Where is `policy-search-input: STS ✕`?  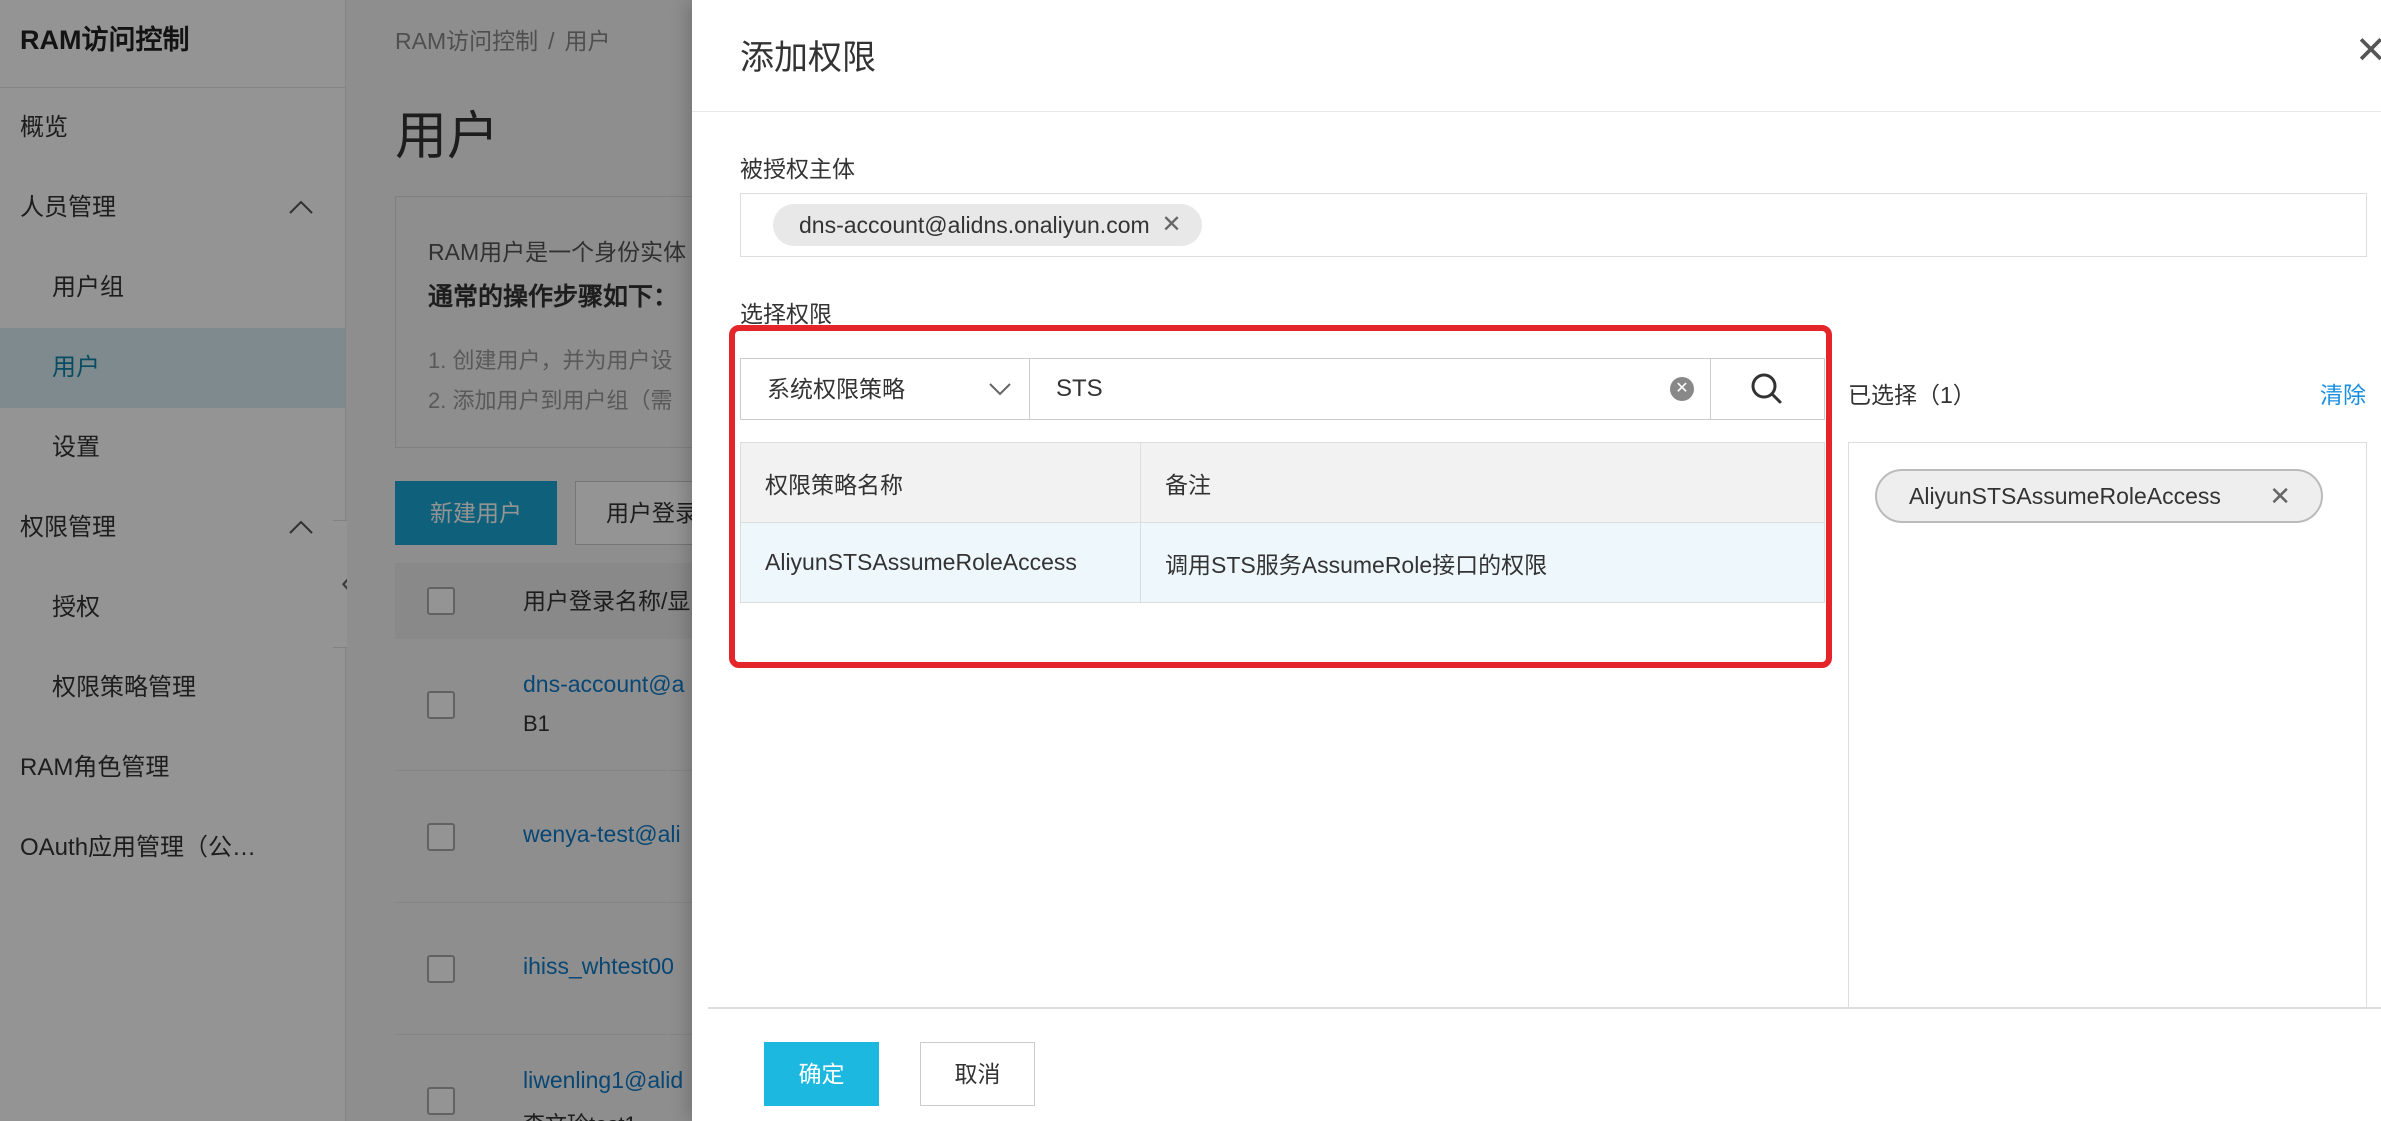
policy-search-input: STS ✕ is located at coordinates (1370, 389).